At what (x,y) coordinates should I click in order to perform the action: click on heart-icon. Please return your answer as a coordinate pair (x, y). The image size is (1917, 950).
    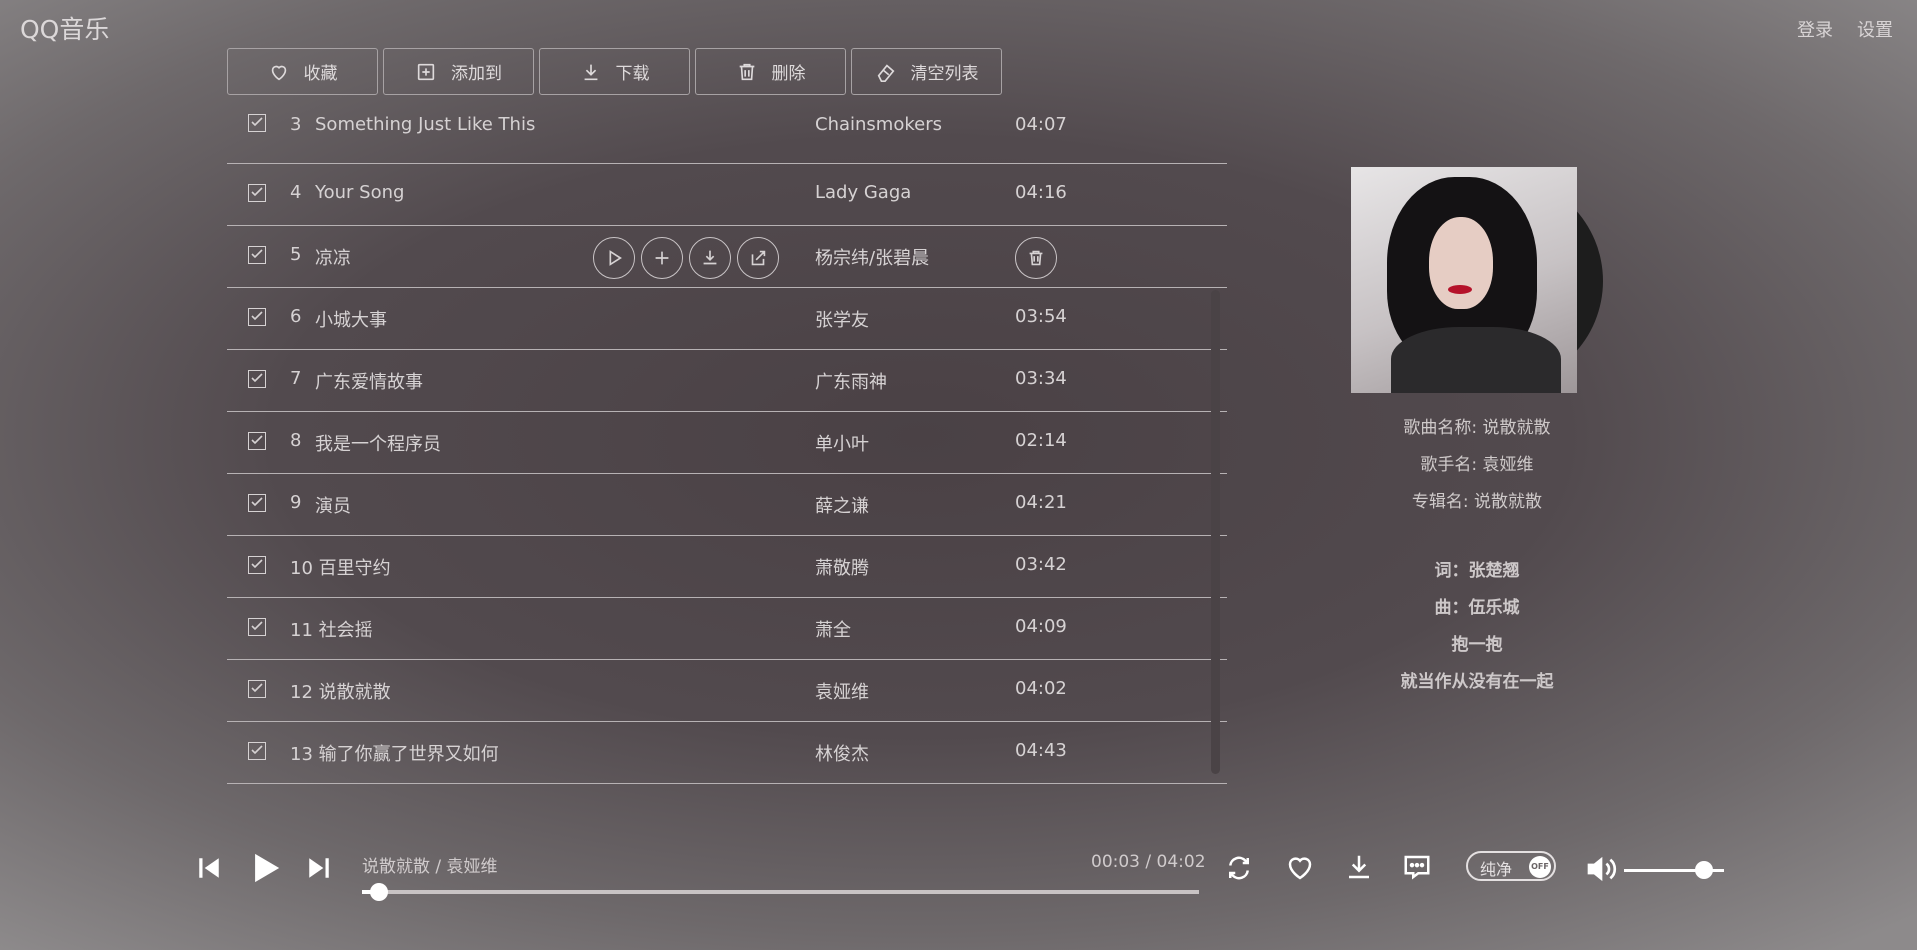
    Looking at the image, I should click on (278, 72).